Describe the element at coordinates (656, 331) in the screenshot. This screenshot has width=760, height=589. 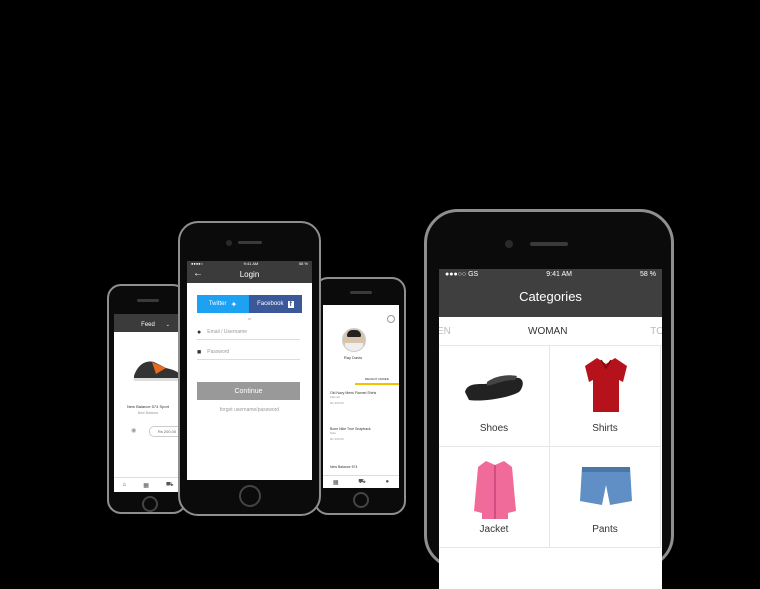
I see `tab-toddler: TO` at that location.